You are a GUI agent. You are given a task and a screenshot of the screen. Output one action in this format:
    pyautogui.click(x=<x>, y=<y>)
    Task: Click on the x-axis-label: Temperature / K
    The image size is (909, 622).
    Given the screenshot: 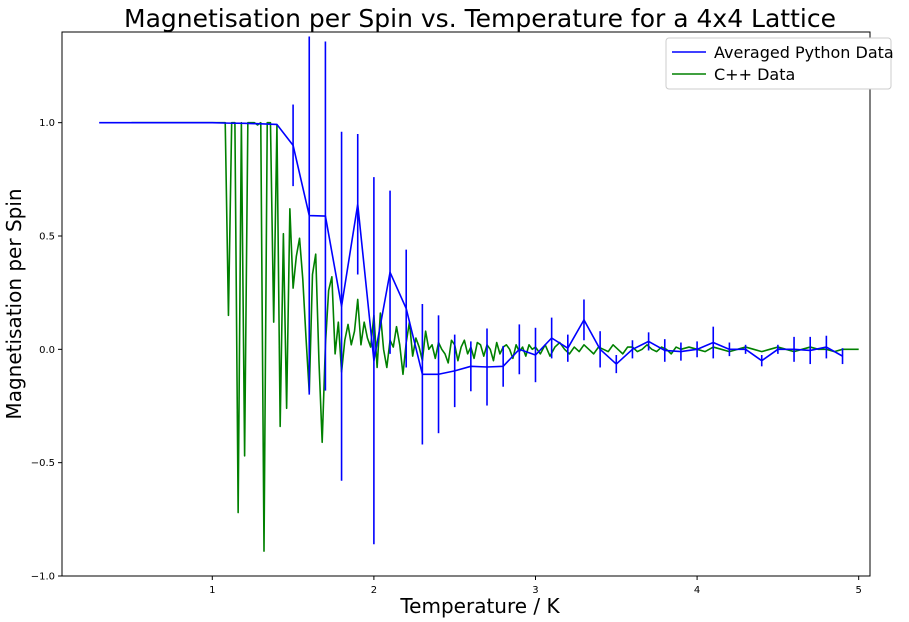 What is the action you would take?
    pyautogui.click(x=479, y=606)
    